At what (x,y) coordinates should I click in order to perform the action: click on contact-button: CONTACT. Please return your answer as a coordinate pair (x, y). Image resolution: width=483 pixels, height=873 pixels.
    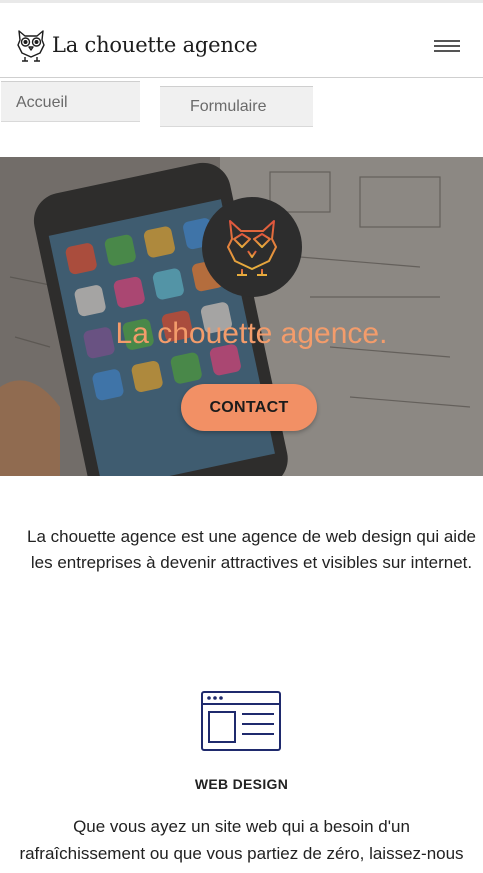
    Looking at the image, I should click on (249, 407).